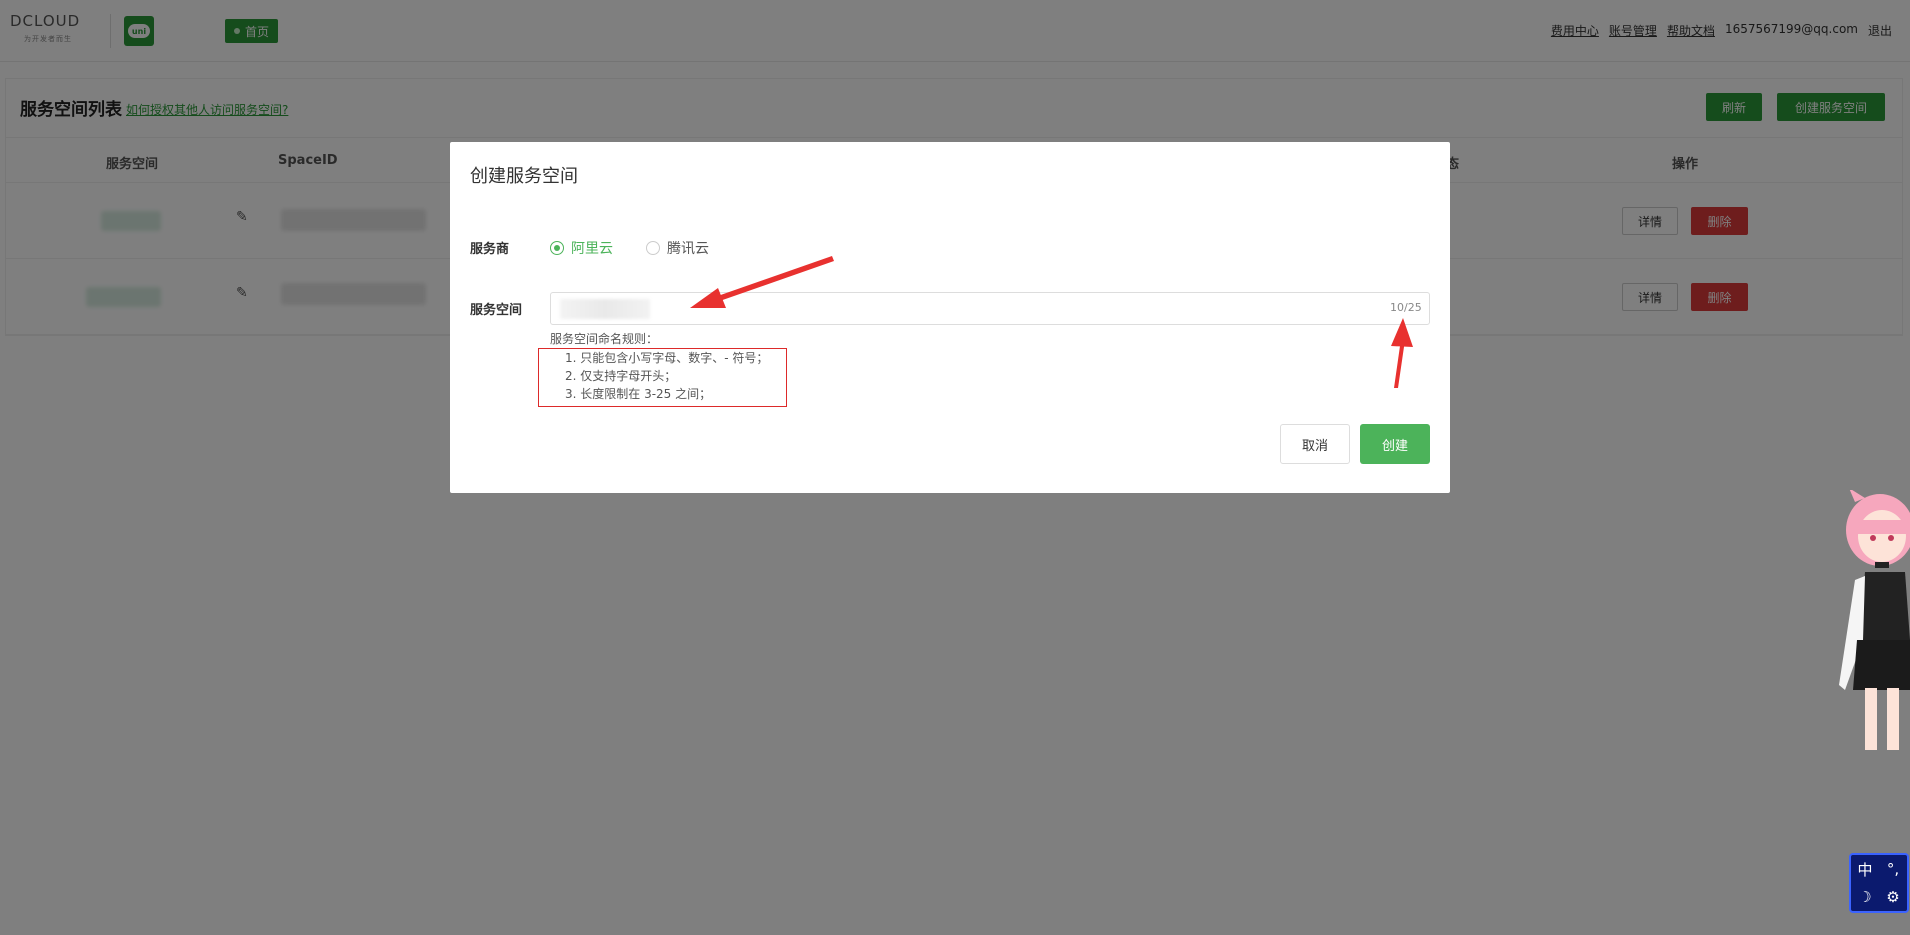 This screenshot has height=935, width=1910. Describe the element at coordinates (1406, 307) in the screenshot. I see `char-counter: 10/25` at that location.